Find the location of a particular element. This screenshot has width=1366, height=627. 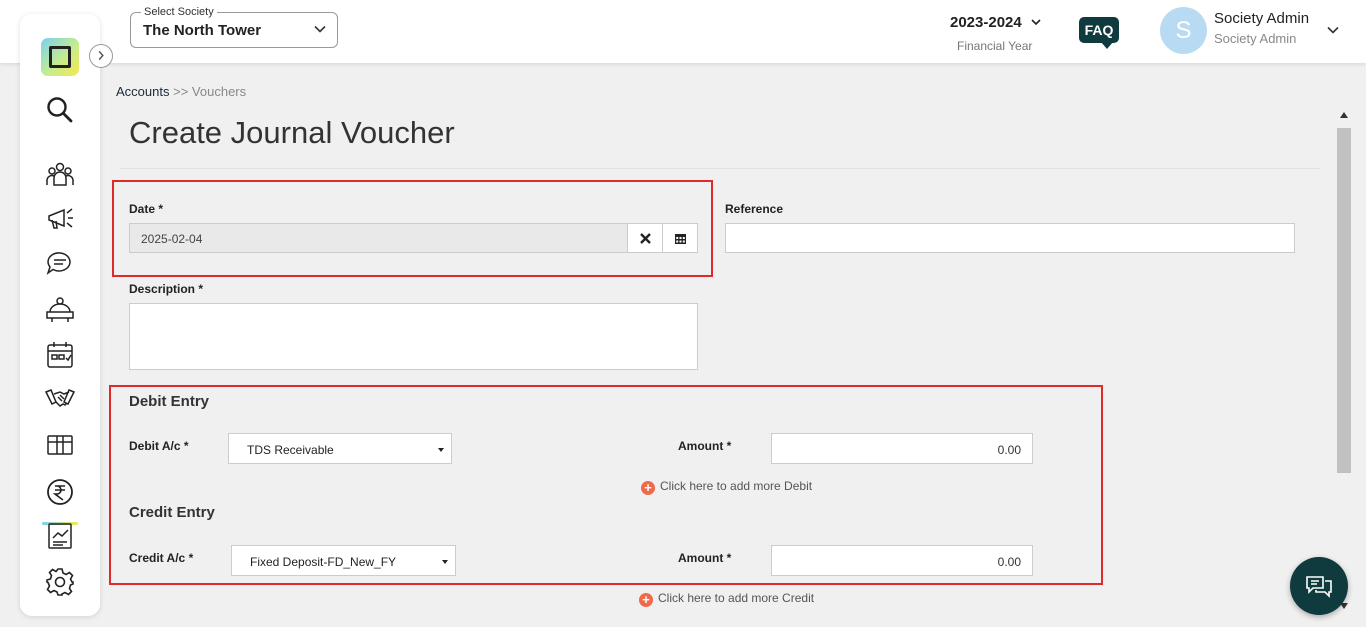

scrollbar-thumb is located at coordinates (1344, 300).